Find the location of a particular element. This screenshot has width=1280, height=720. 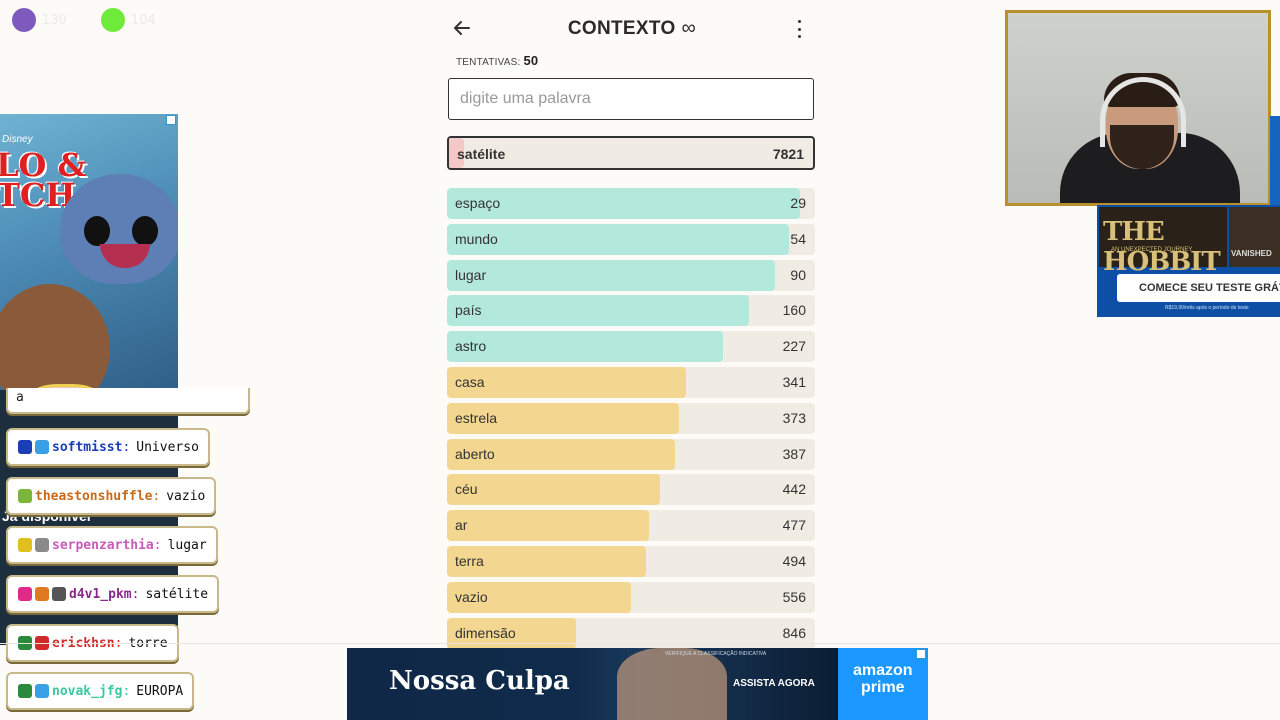

divider is located at coordinates (640, 643).